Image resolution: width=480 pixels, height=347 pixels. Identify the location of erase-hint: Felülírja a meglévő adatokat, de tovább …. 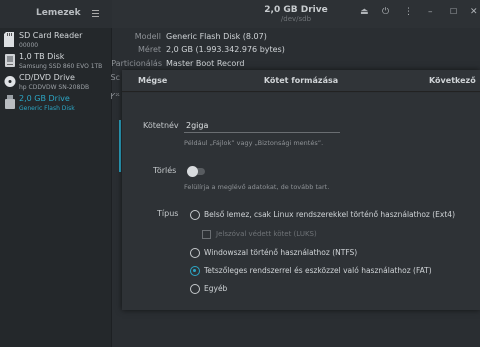
(257, 187).